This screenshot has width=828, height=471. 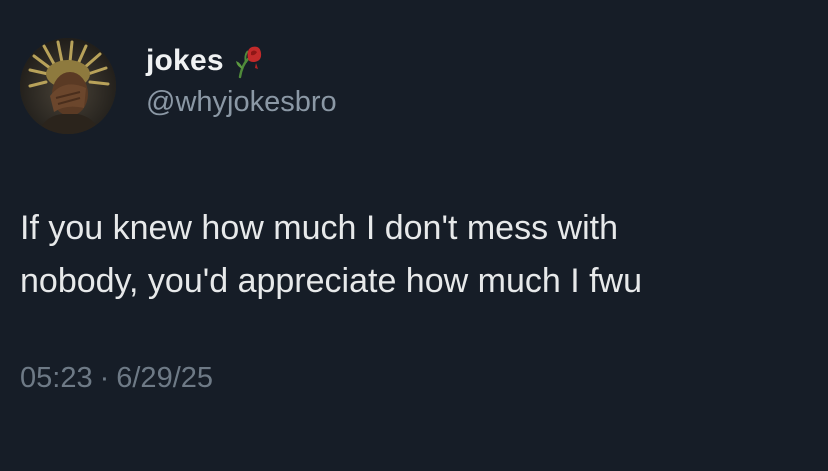 What do you see at coordinates (56, 378) in the screenshot?
I see `tweet-time: 05:23` at bounding box center [56, 378].